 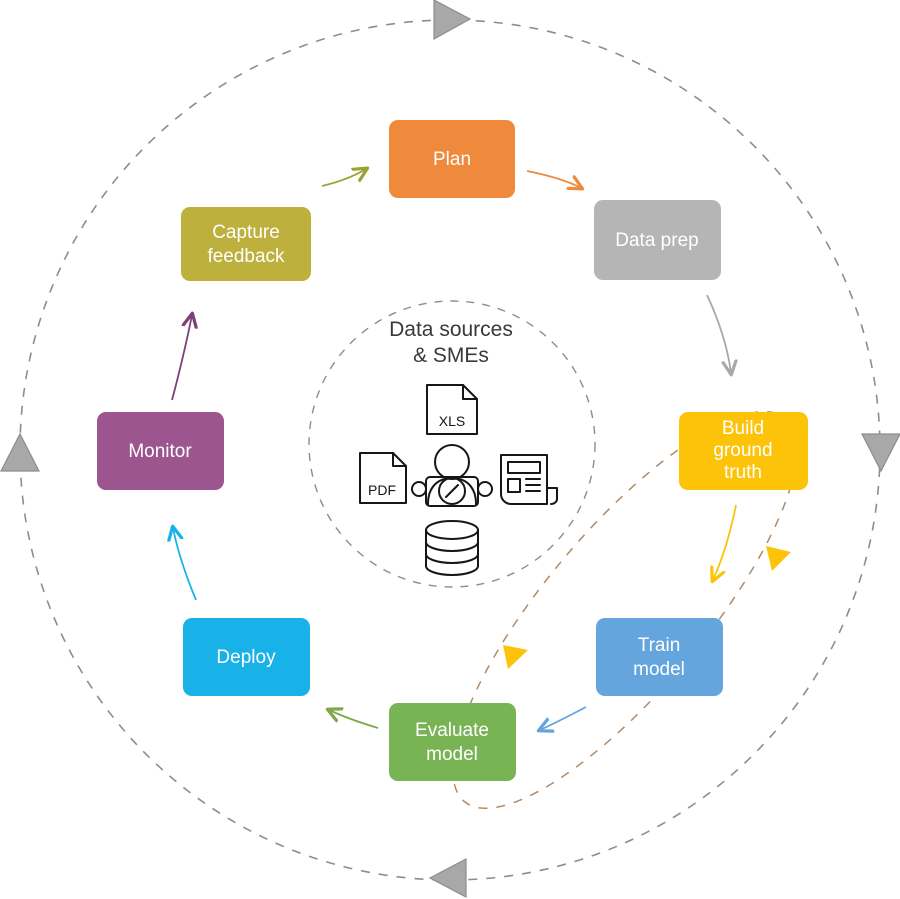 I want to click on pdf-file-icon-label: PDF, so click(x=382, y=490).